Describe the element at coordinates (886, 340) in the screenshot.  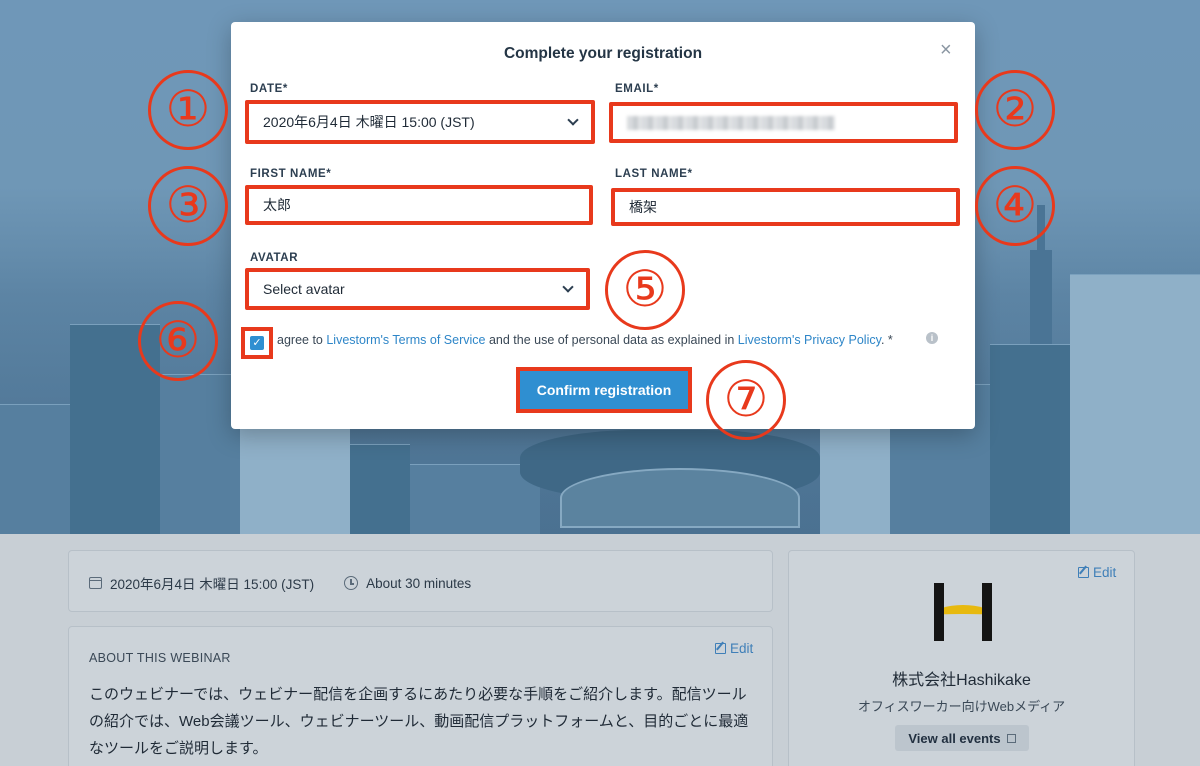
I see `consent-suffix: . *` at that location.